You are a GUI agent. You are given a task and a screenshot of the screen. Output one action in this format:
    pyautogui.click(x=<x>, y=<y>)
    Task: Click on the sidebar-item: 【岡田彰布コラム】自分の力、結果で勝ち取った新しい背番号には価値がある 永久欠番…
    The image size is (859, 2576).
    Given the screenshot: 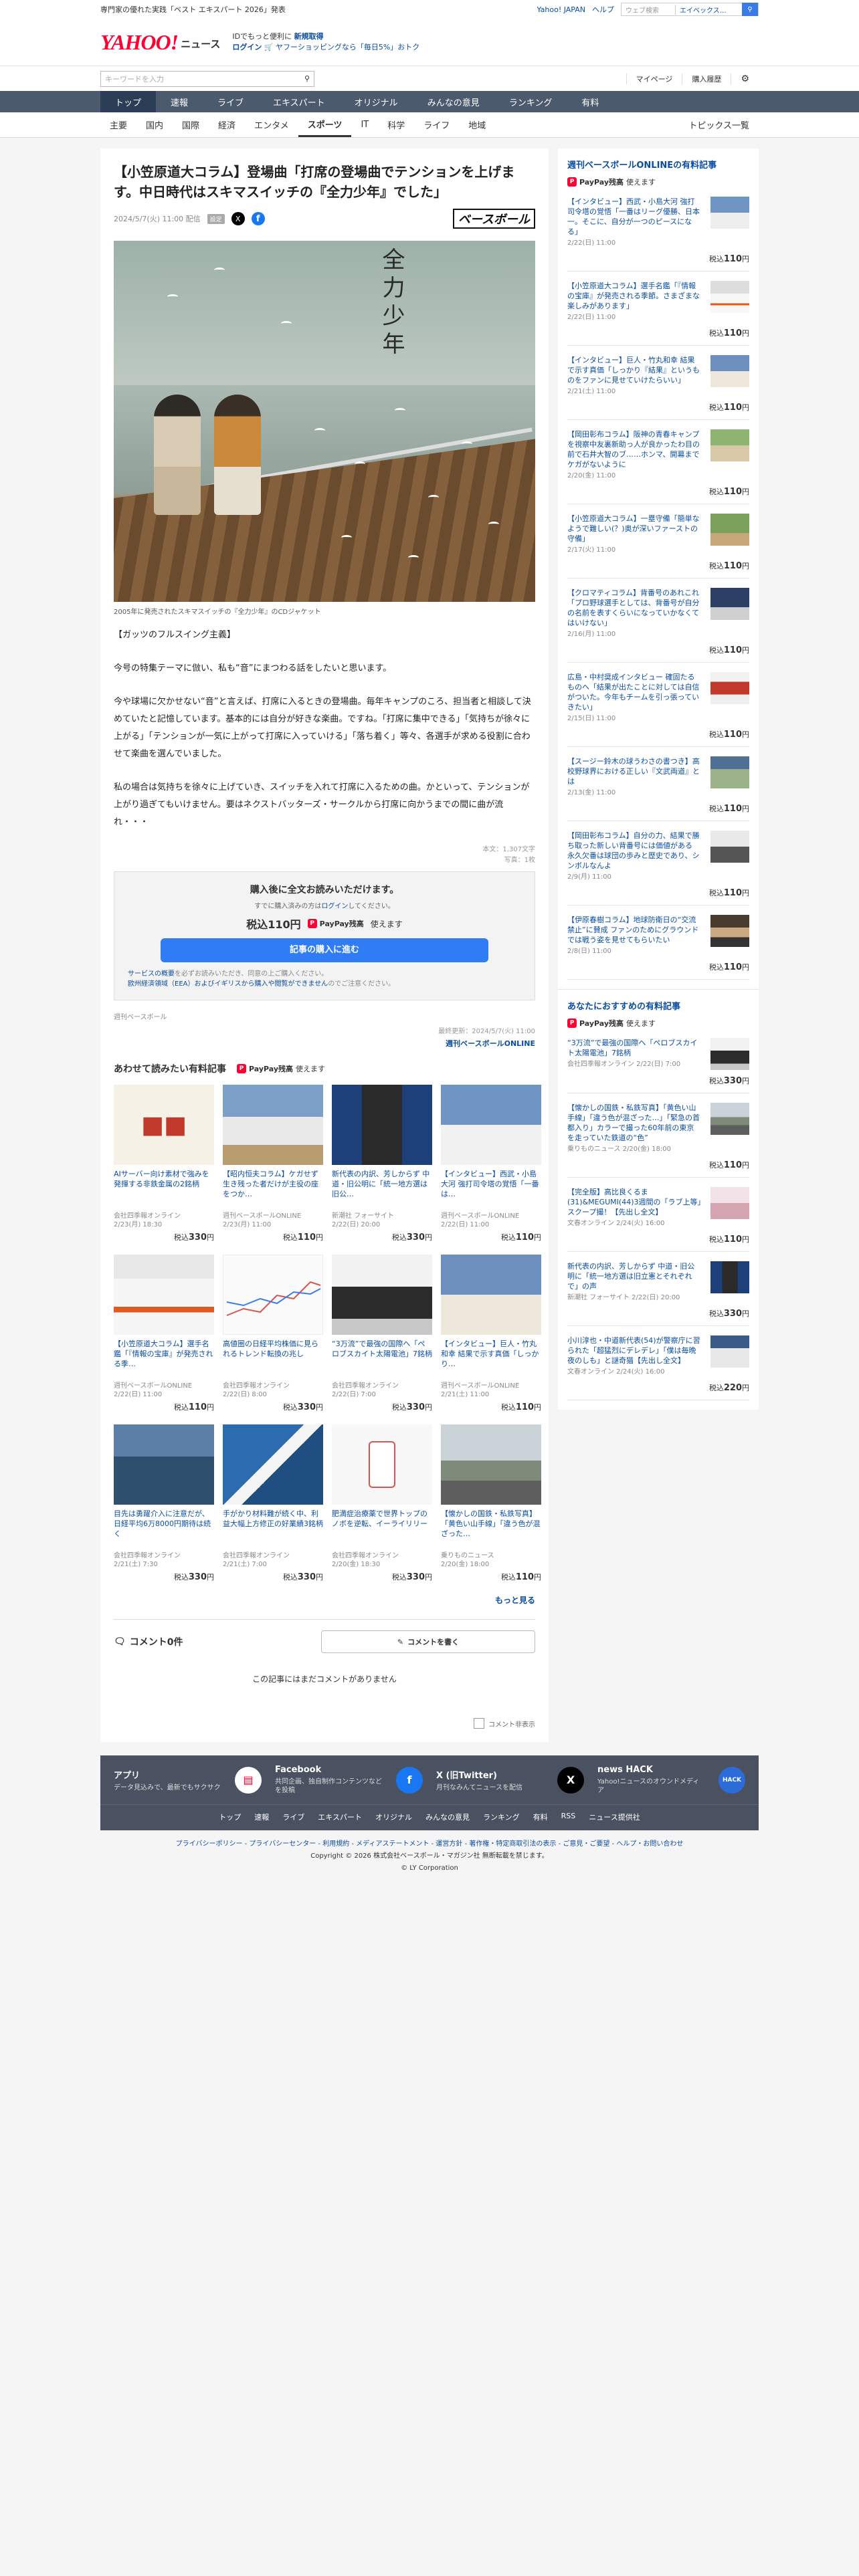 What is the action you would take?
    pyautogui.click(x=658, y=863)
    